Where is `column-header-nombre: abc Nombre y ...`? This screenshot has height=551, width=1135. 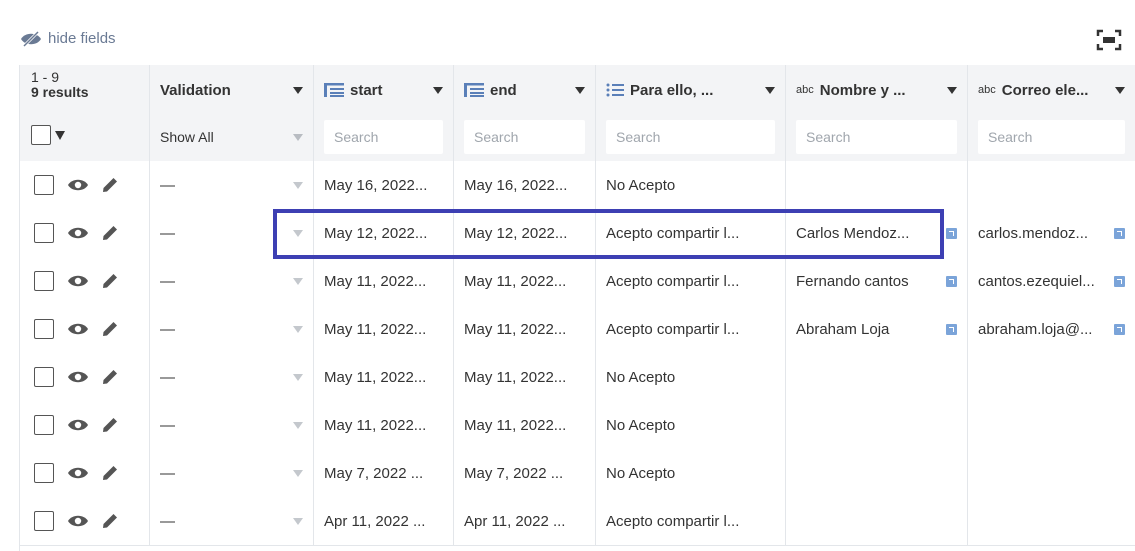 column-header-nombre: abc Nombre y ... is located at coordinates (877, 90).